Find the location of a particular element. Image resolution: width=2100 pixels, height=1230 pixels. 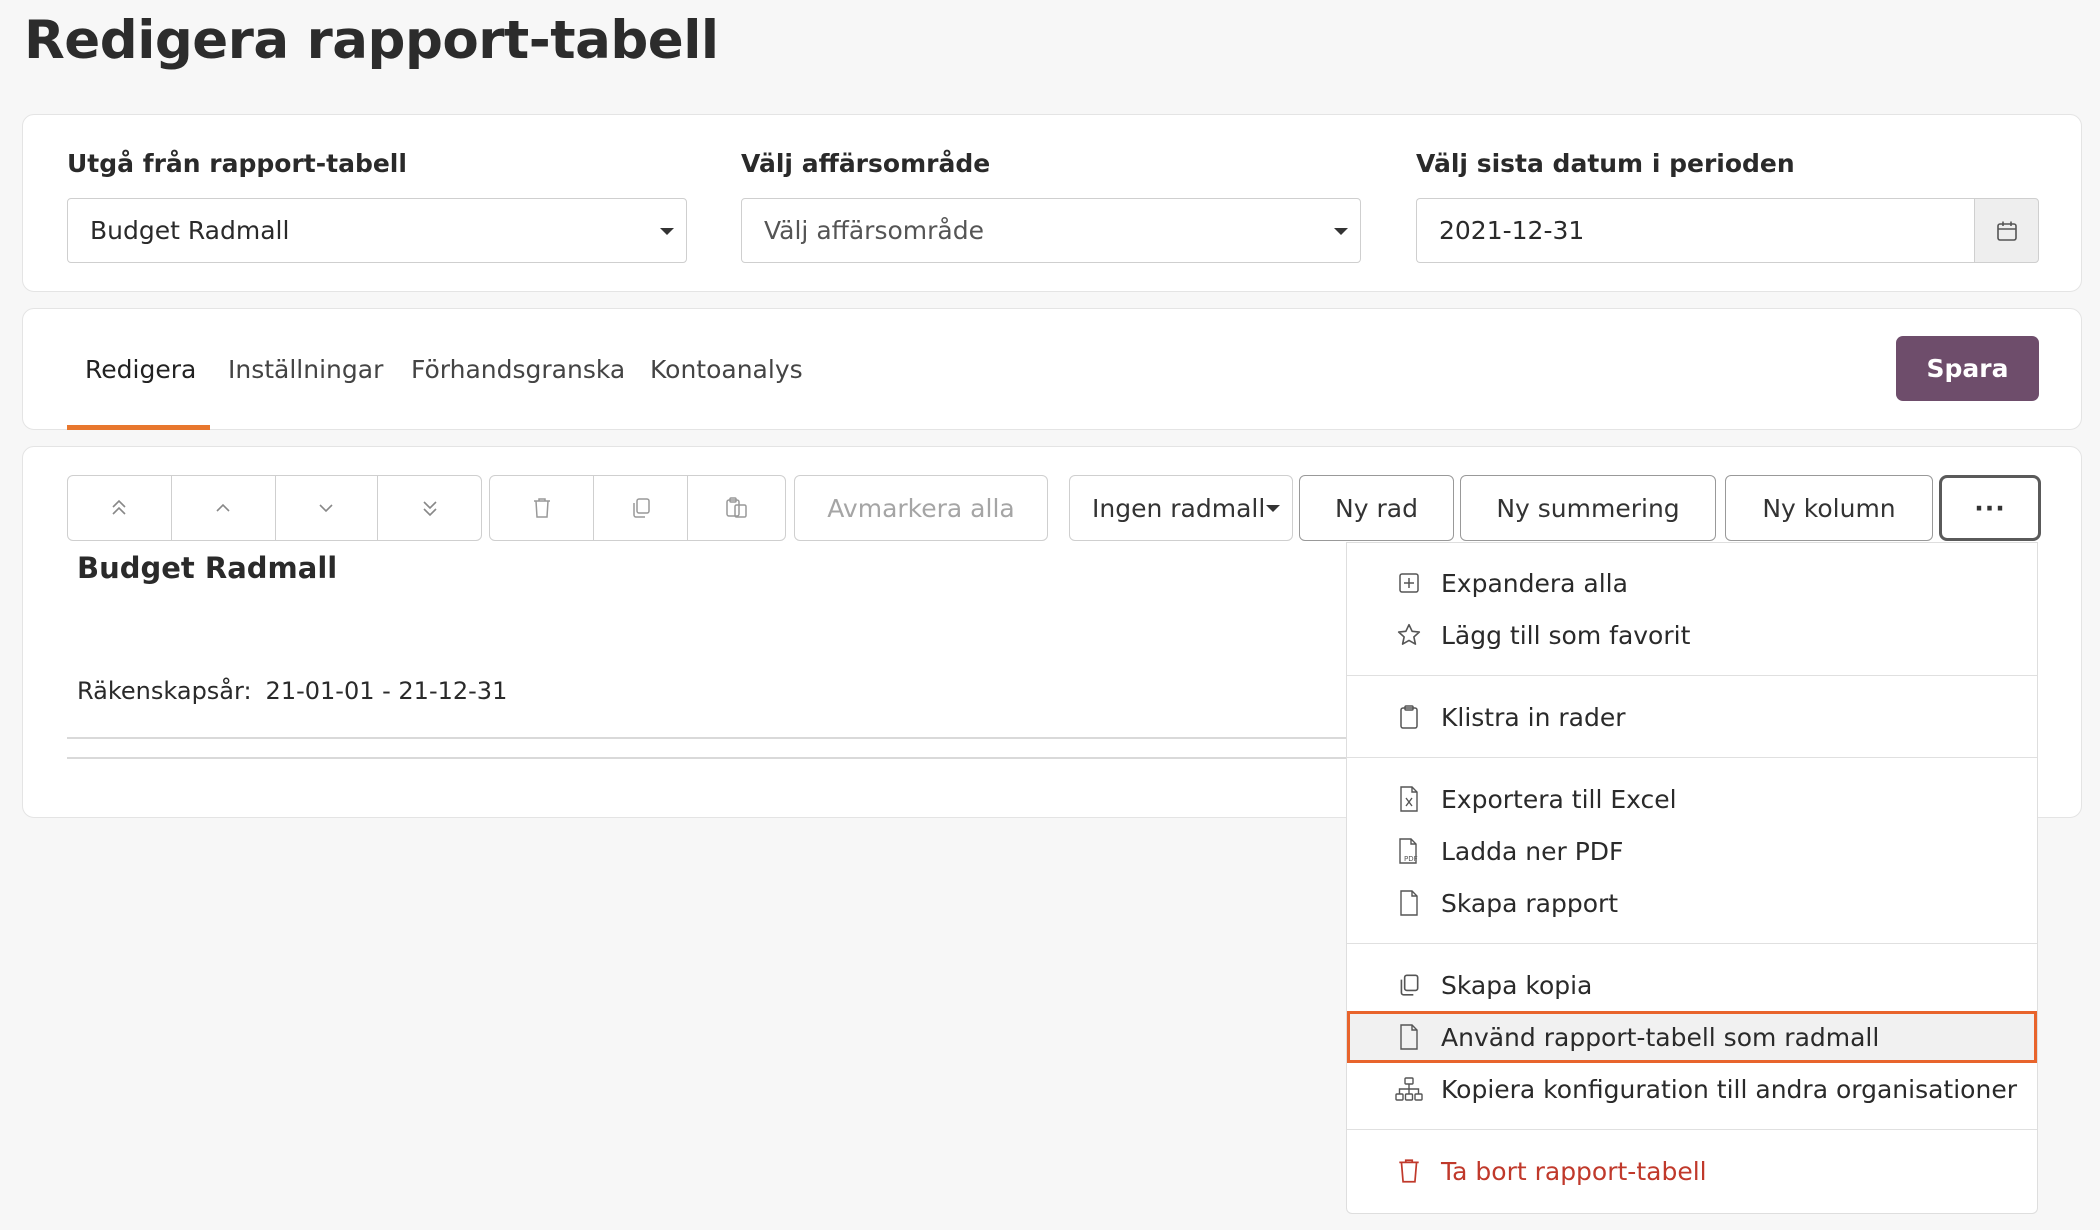

paste-icon is located at coordinates (736, 507).